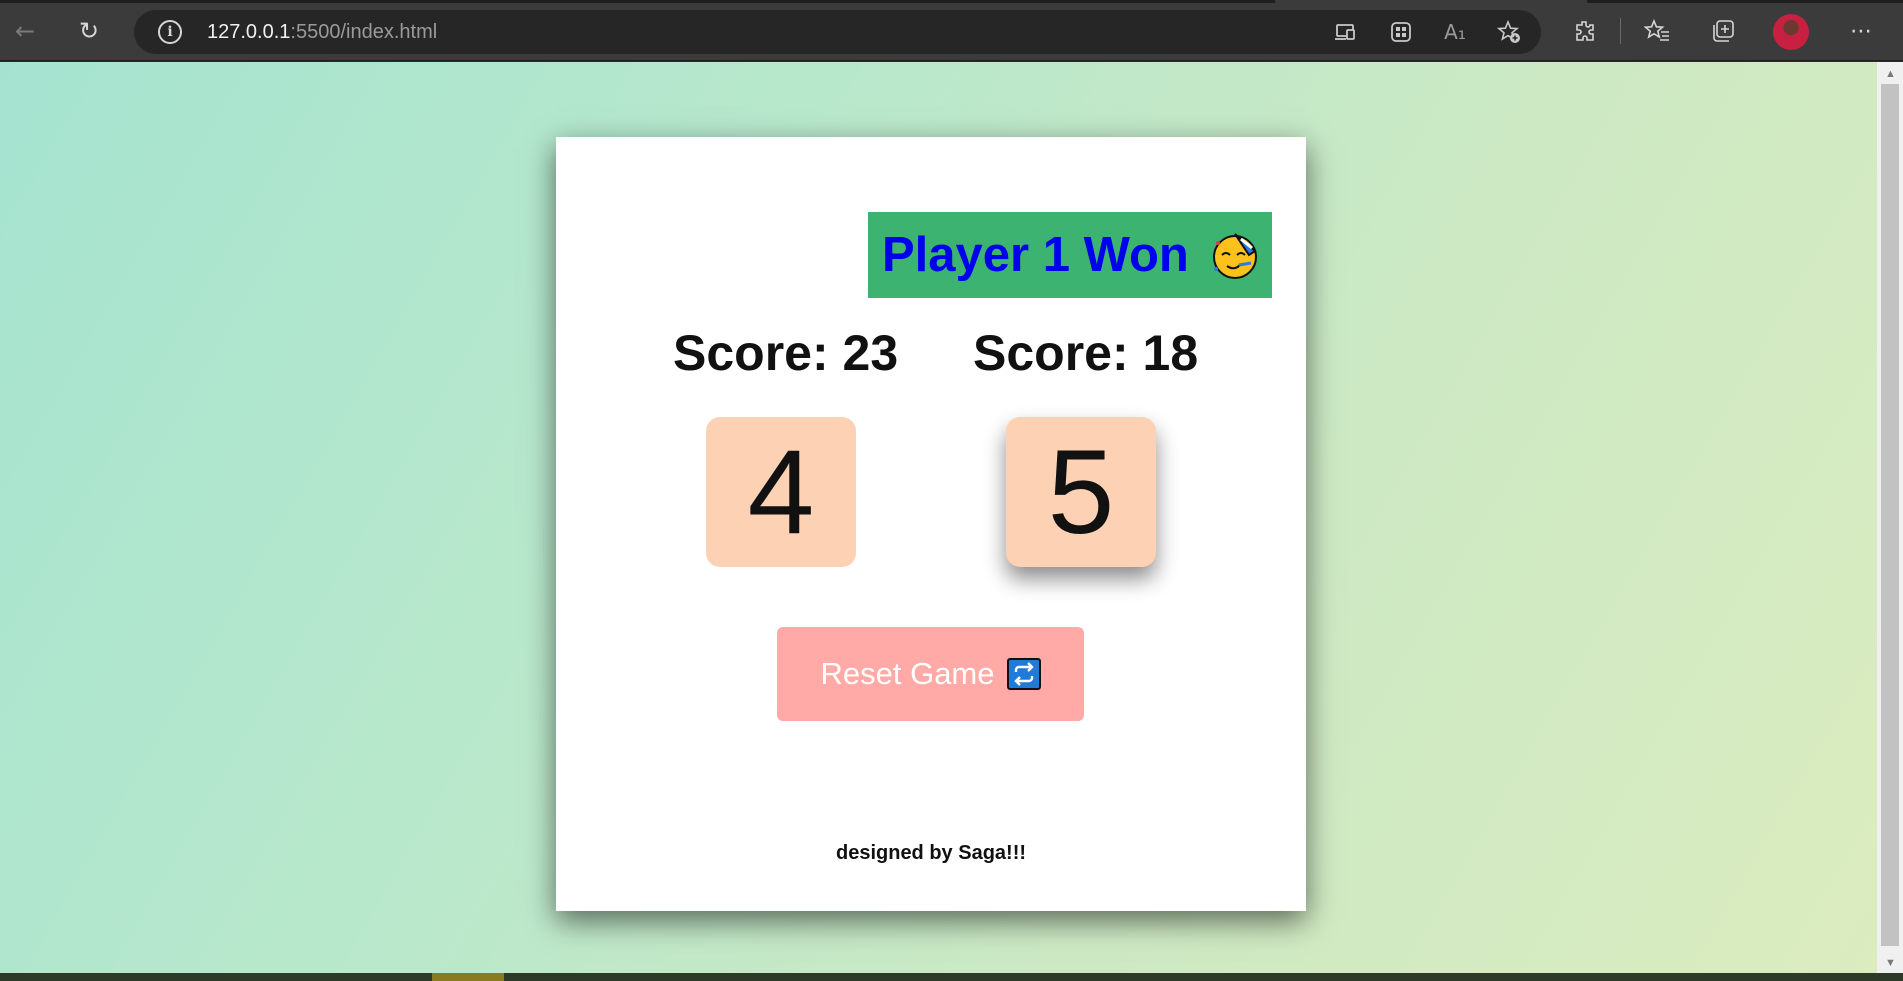 The width and height of the screenshot is (1903, 981). Describe the element at coordinates (907, 673) in the screenshot. I see `reset-game-label: Reset Game` at that location.